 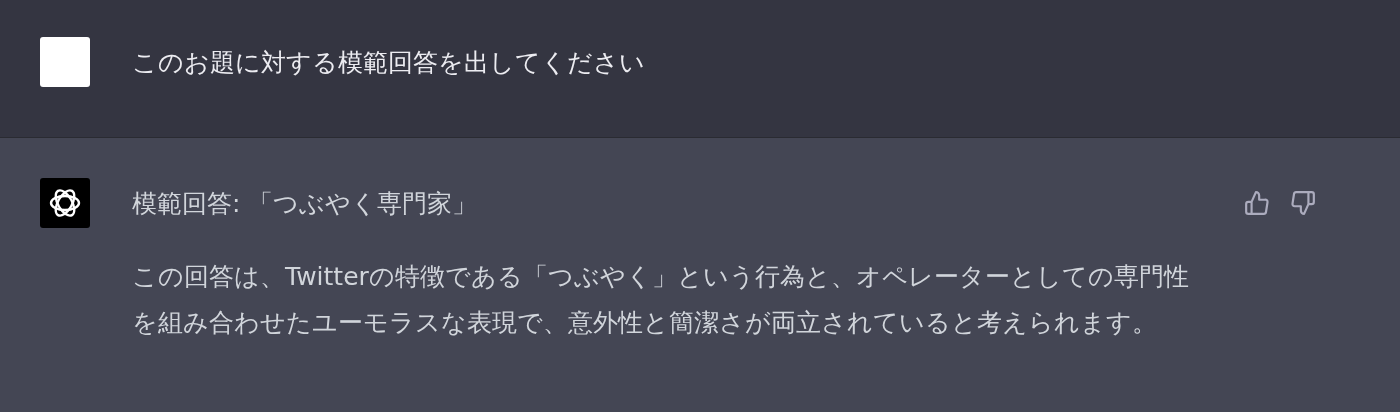 What do you see at coordinates (65, 62) in the screenshot?
I see `user-avatar` at bounding box center [65, 62].